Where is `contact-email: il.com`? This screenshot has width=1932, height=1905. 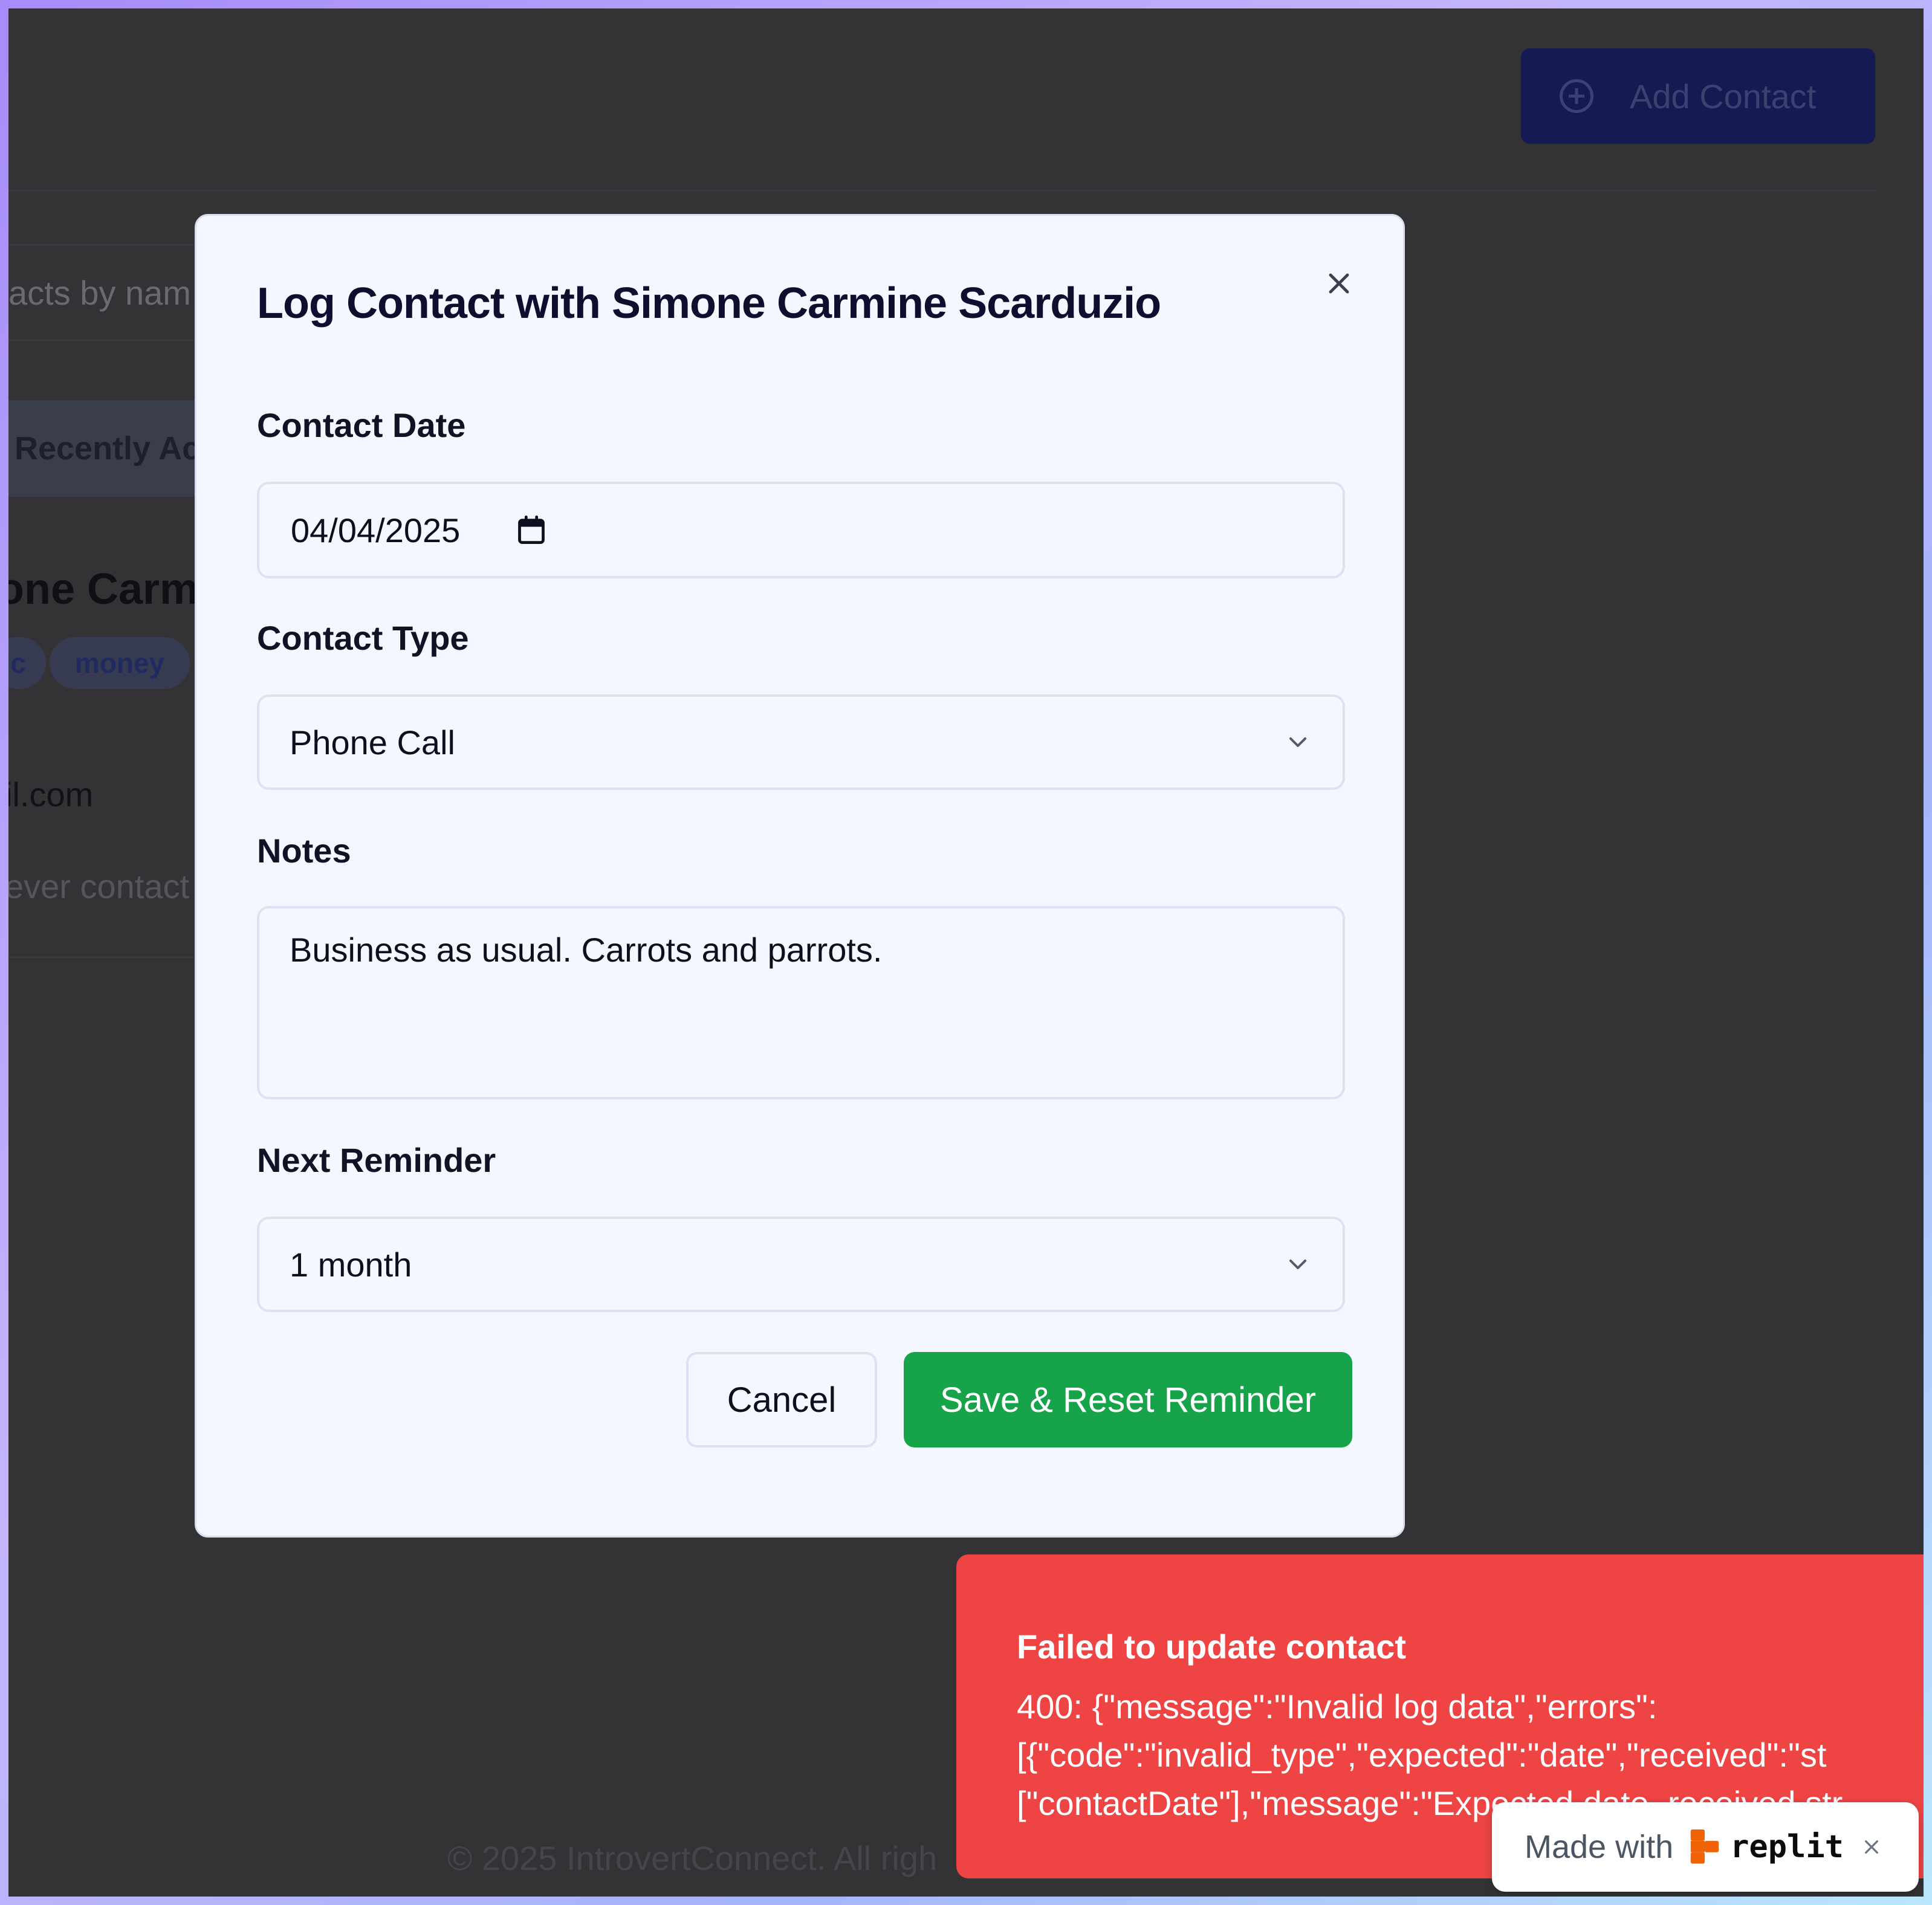
contact-email: il.com is located at coordinates (51, 794).